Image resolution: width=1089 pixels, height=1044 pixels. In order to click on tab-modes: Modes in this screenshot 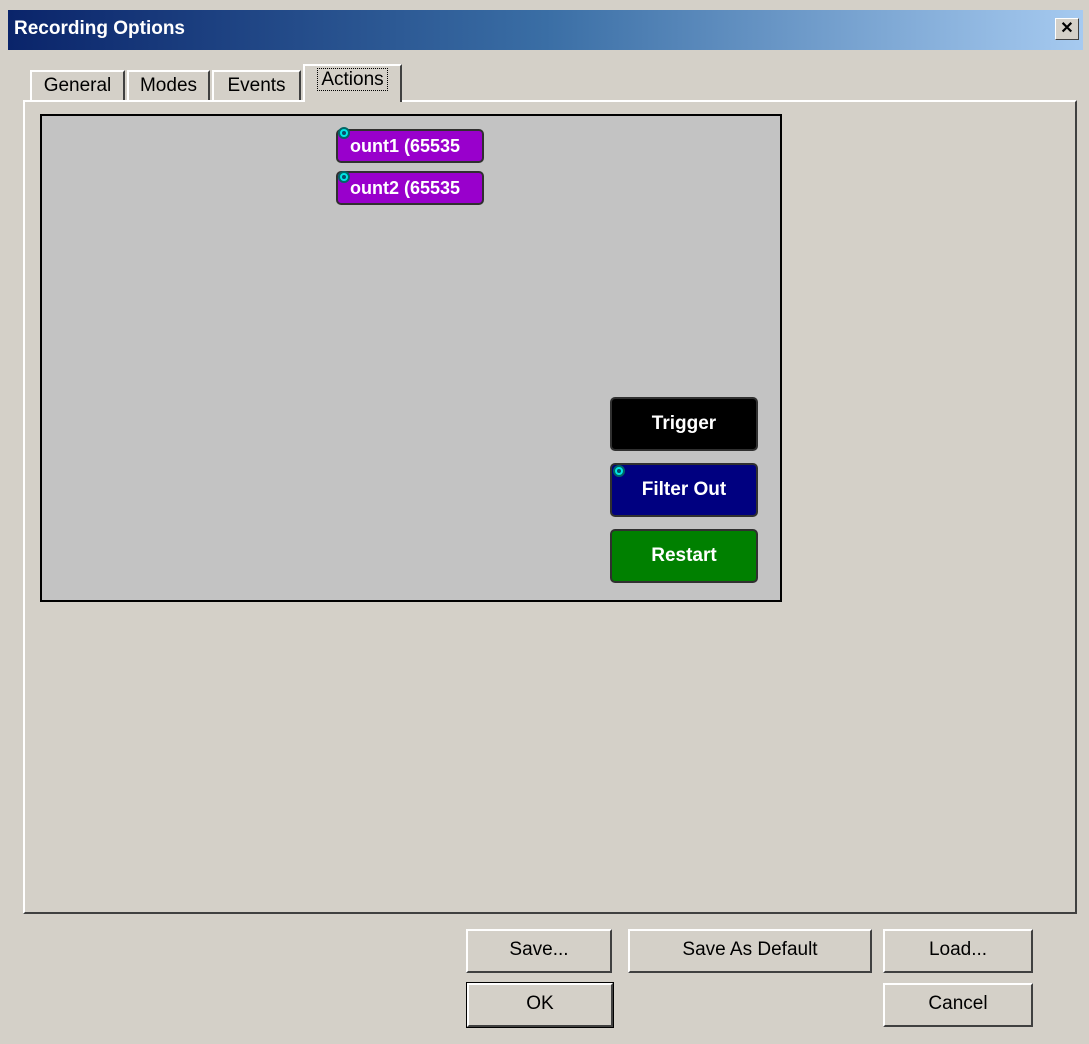, I will do `click(168, 86)`.